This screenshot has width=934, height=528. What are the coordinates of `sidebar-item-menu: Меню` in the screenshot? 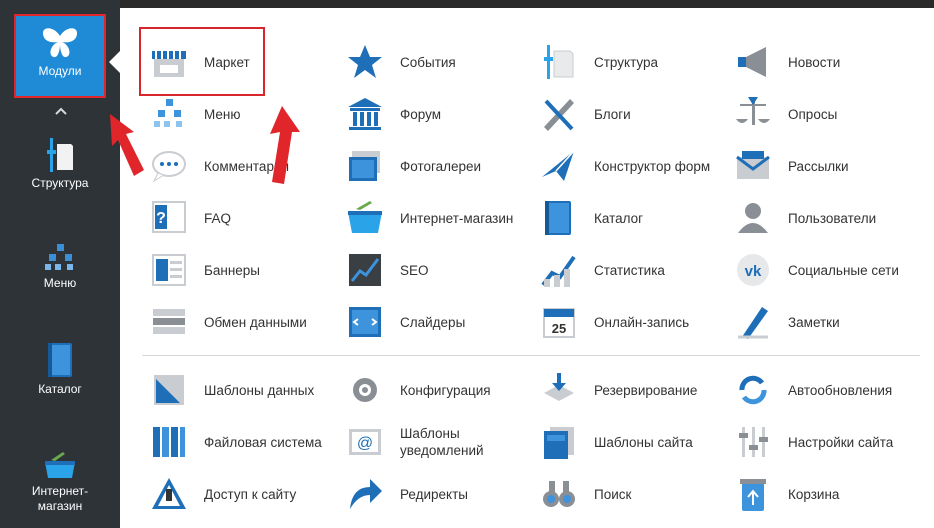 It's located at (60, 266).